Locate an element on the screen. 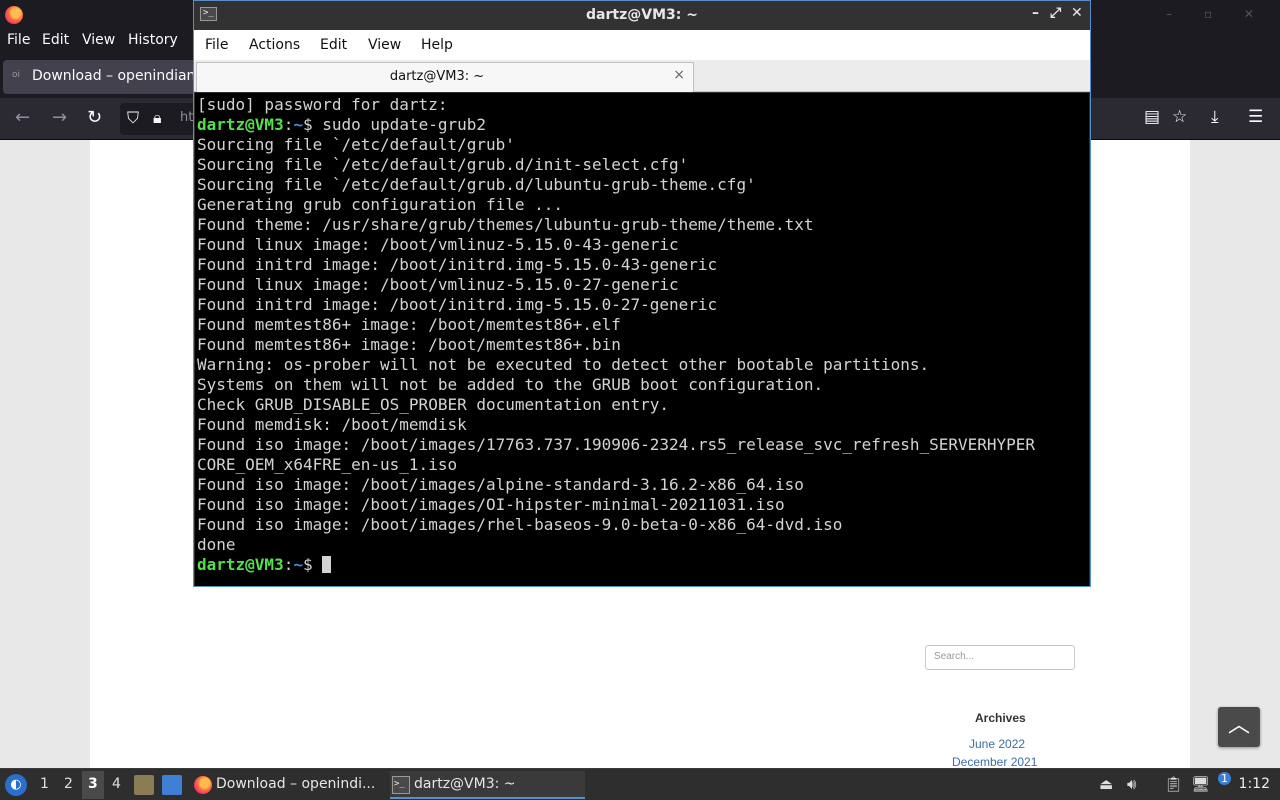 The image size is (1280, 800). workspace-4: 4 is located at coordinates (116, 784).